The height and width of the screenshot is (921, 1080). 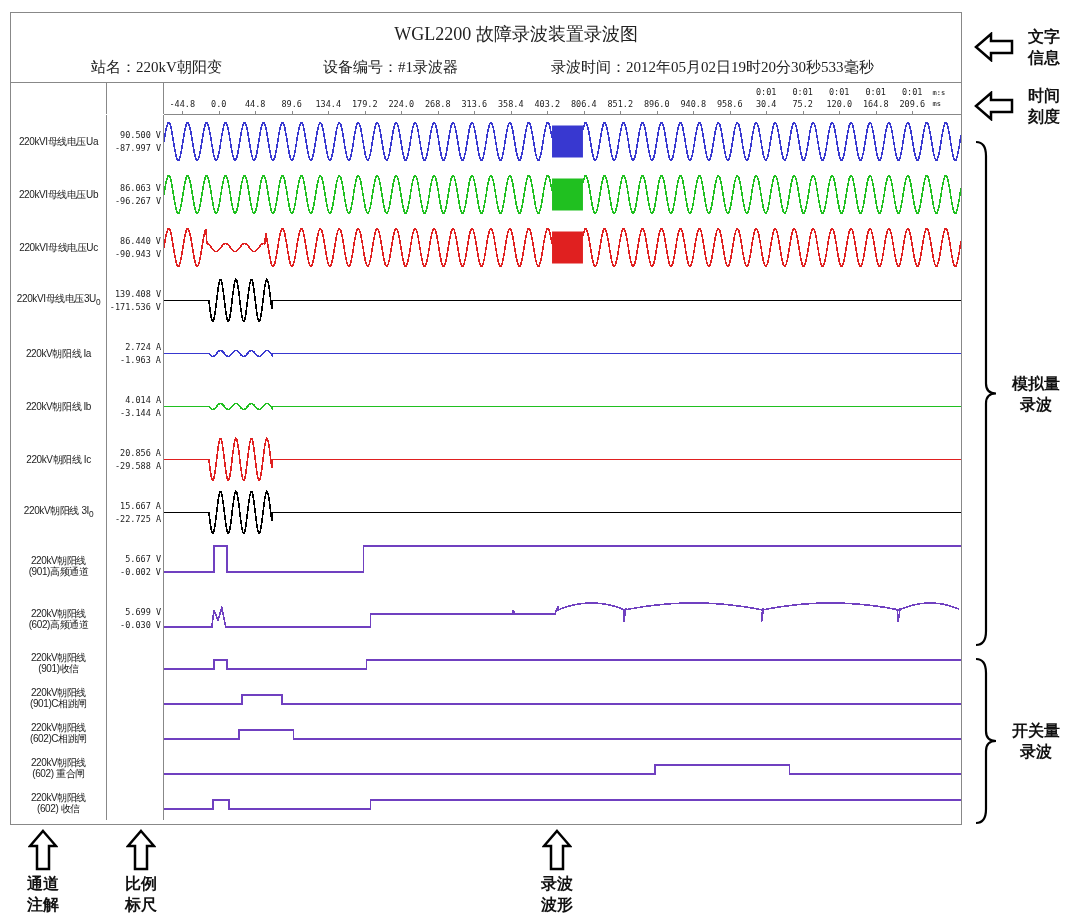 I want to click on scale-value: -90.943 V, so click(x=137, y=254).